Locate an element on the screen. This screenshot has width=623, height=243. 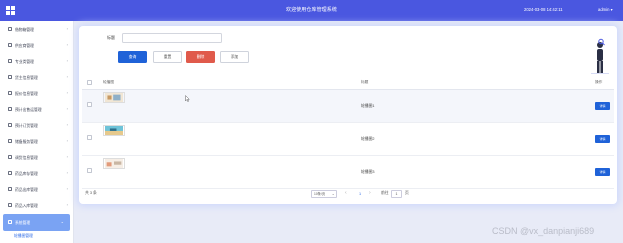
total-count: 共 3 条 is located at coordinates (91, 193).